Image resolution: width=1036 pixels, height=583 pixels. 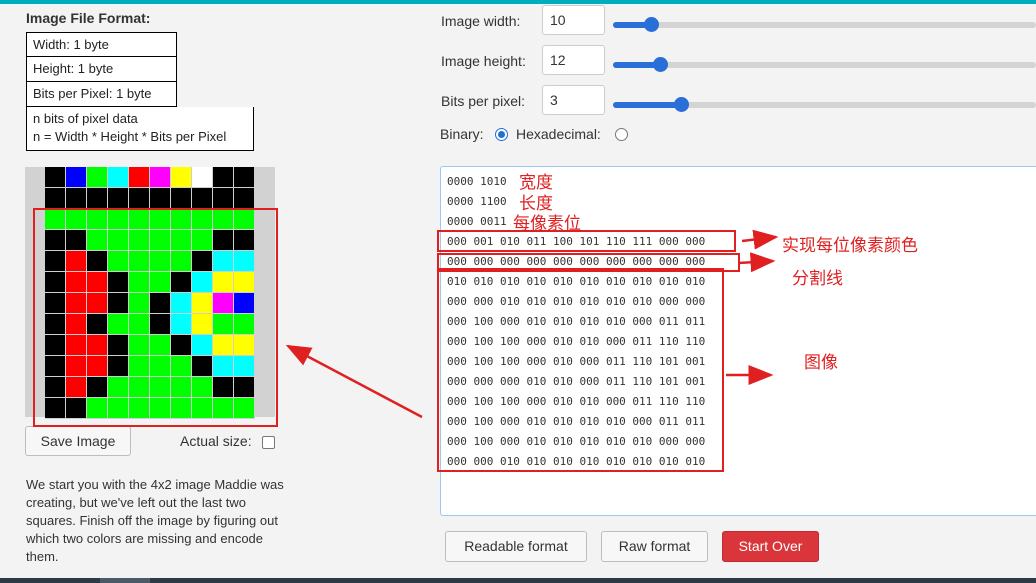 What do you see at coordinates (477, 181) in the screenshot?
I see `data-row: 0000 1010` at bounding box center [477, 181].